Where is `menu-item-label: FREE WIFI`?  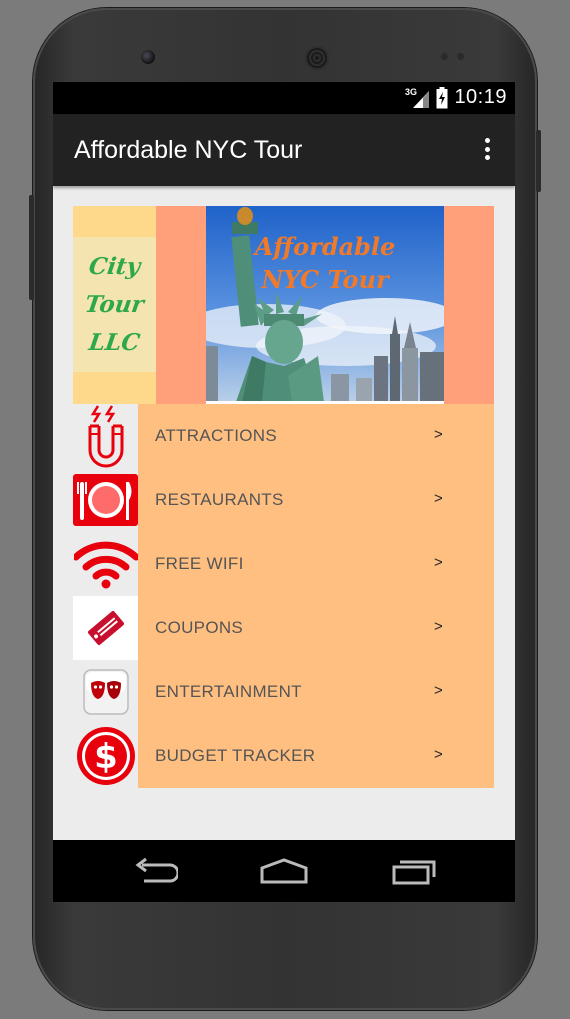
menu-item-label: FREE WIFI is located at coordinates (199, 563).